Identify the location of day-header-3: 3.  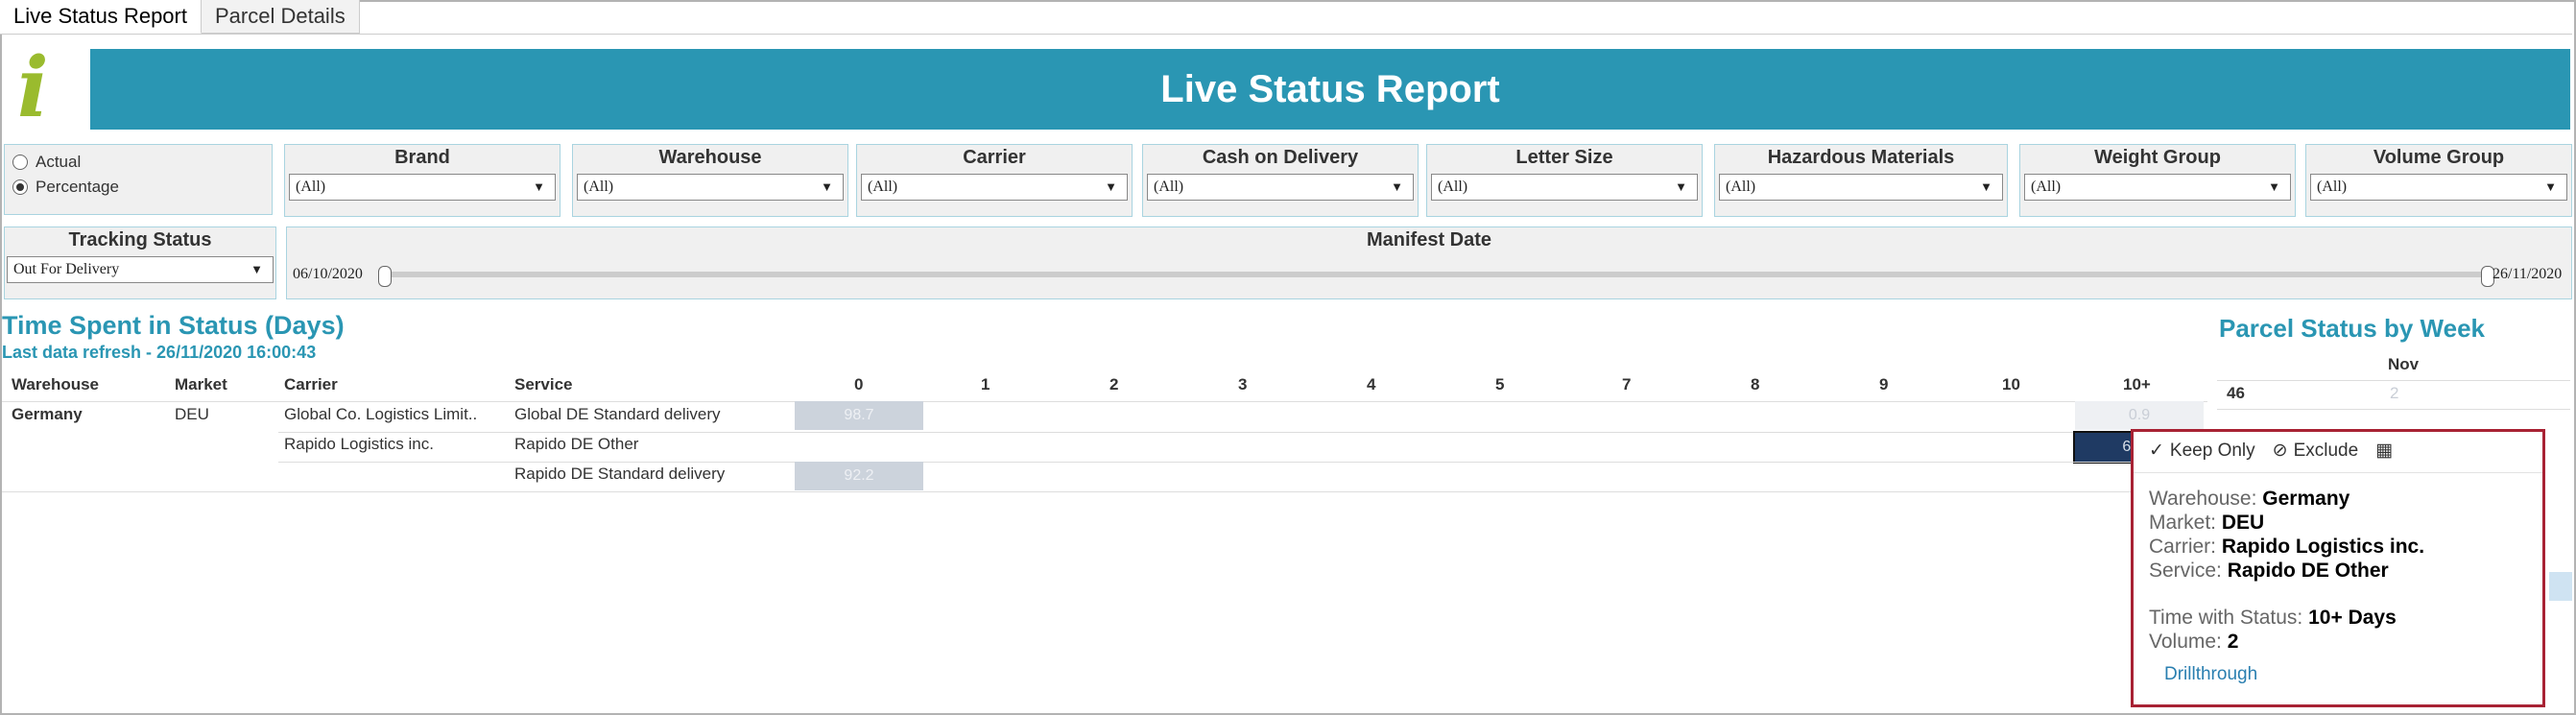
(1243, 384).